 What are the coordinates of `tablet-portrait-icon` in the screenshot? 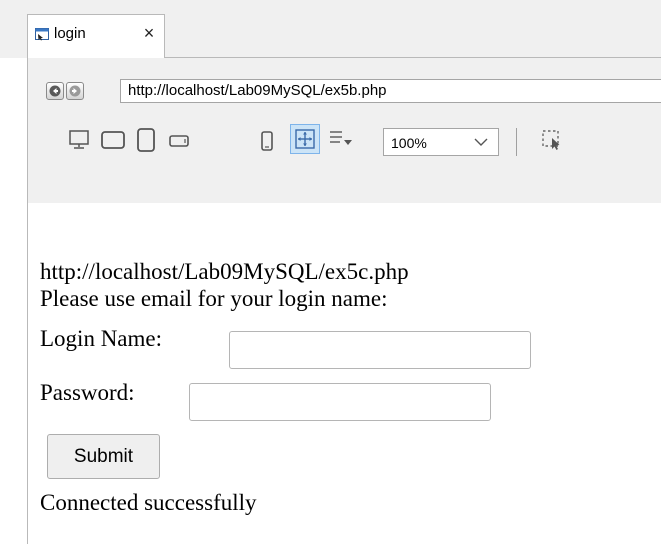 It's located at (146, 140).